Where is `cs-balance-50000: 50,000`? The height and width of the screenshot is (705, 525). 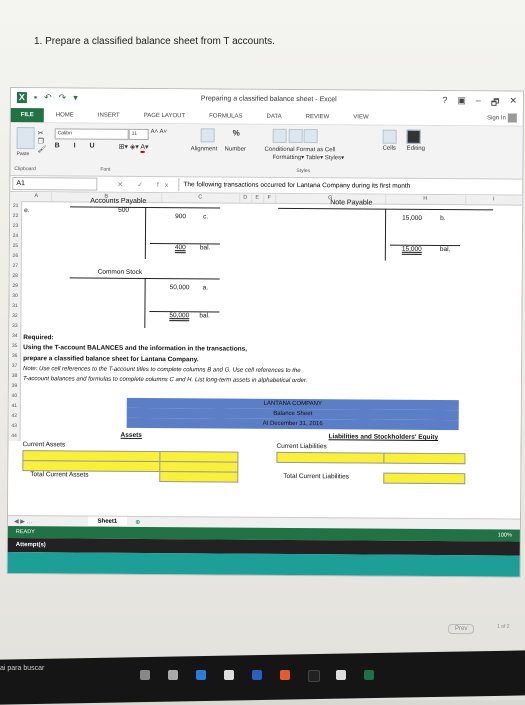 cs-balance-50000: 50,000 is located at coordinates (179, 315).